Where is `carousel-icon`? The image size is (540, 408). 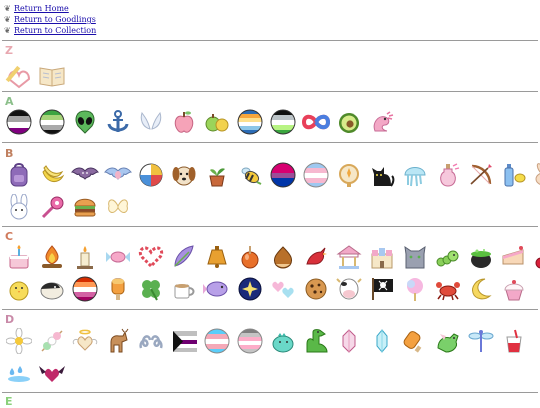
carousel-icon is located at coordinates (349, 257).